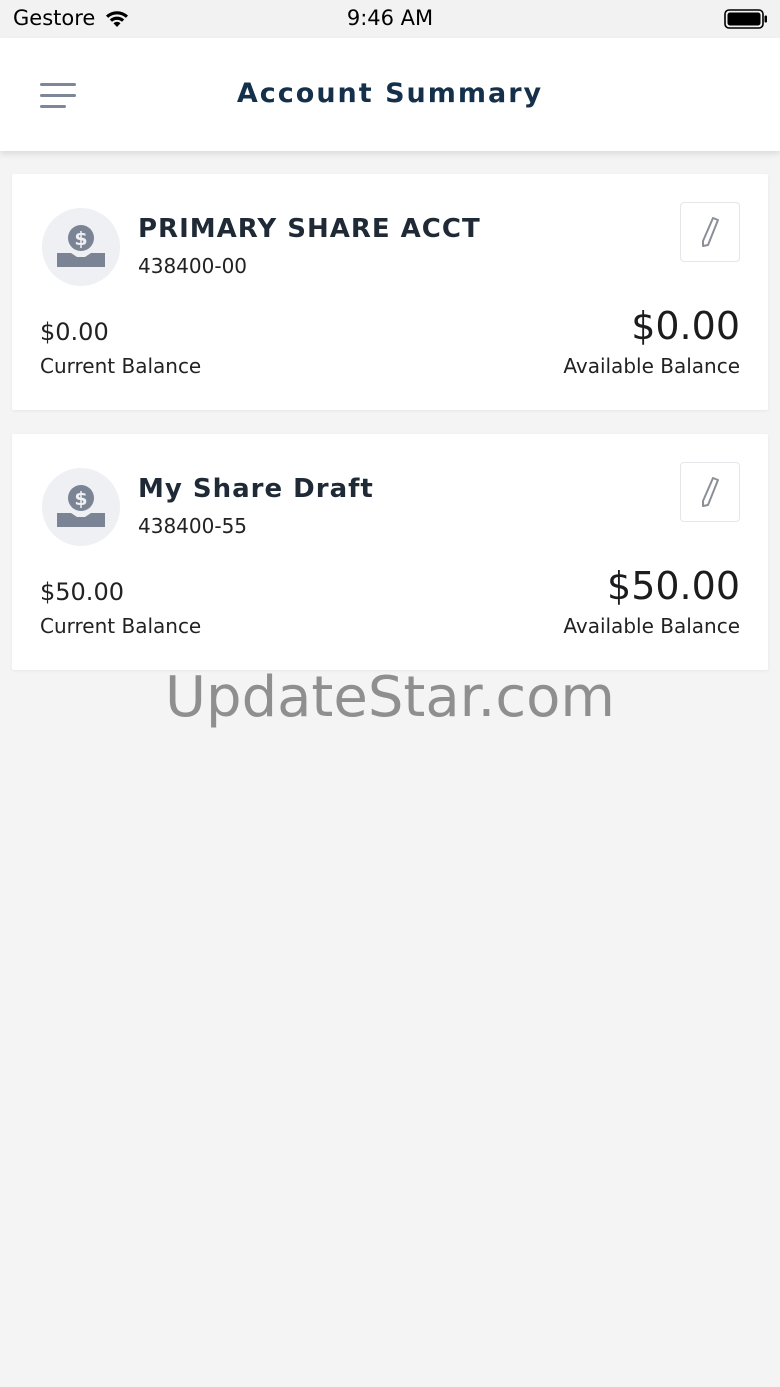 The image size is (780, 1387). What do you see at coordinates (390, 697) in the screenshot?
I see `watermark: UpdateStar.com` at bounding box center [390, 697].